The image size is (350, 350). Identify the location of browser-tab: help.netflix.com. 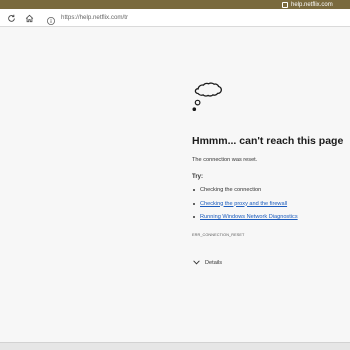
(307, 4).